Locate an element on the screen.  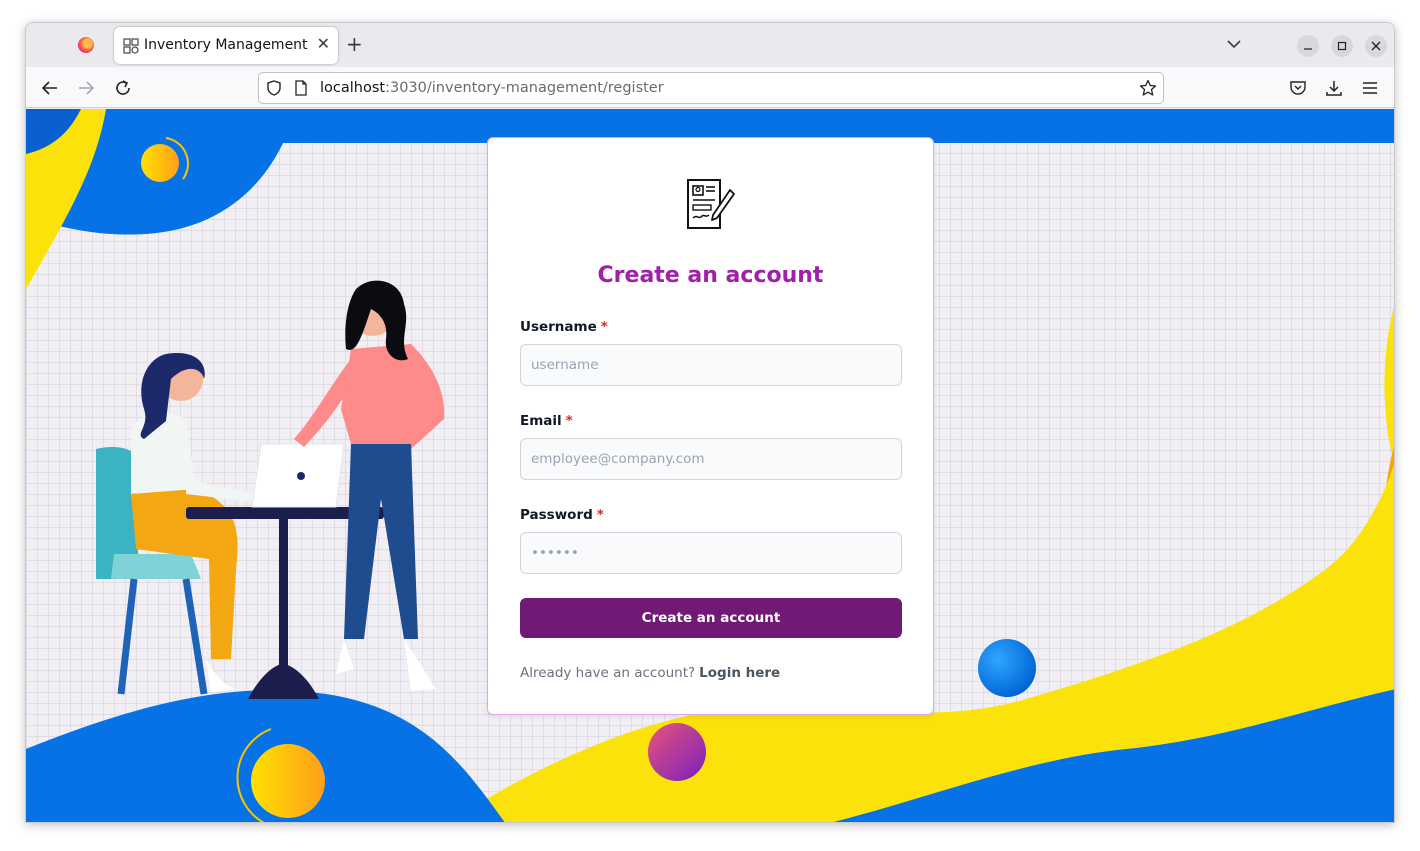
pocket-icon is located at coordinates (1298, 88).